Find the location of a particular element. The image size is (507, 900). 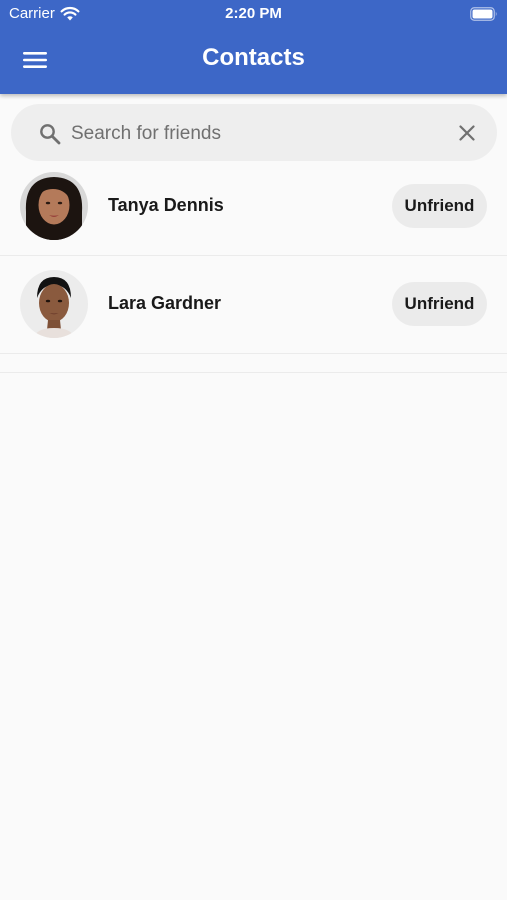

clear-search-button is located at coordinates (467, 133).